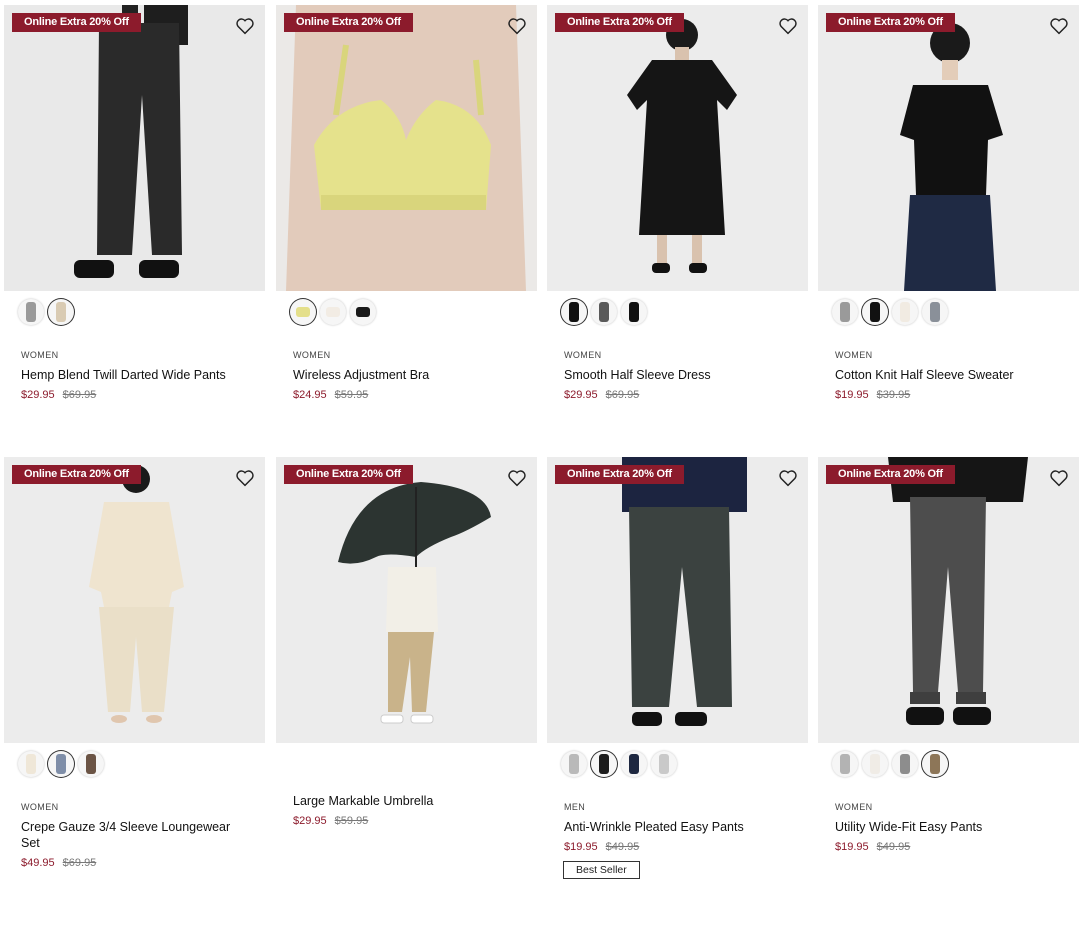  What do you see at coordinates (940, 827) in the screenshot?
I see `product-name: Utility Wide-Fit Easy Pants` at bounding box center [940, 827].